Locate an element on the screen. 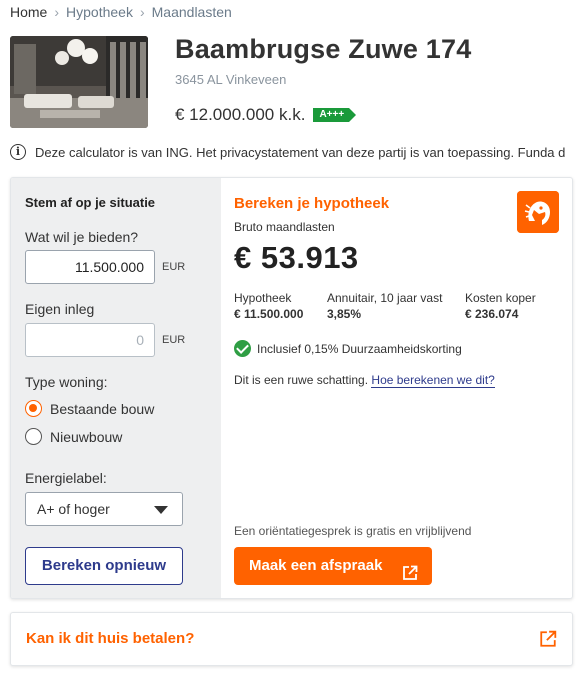 The height and width of the screenshot is (676, 583). estimate-text: Dit is een ruwe schatting. is located at coordinates (301, 380).